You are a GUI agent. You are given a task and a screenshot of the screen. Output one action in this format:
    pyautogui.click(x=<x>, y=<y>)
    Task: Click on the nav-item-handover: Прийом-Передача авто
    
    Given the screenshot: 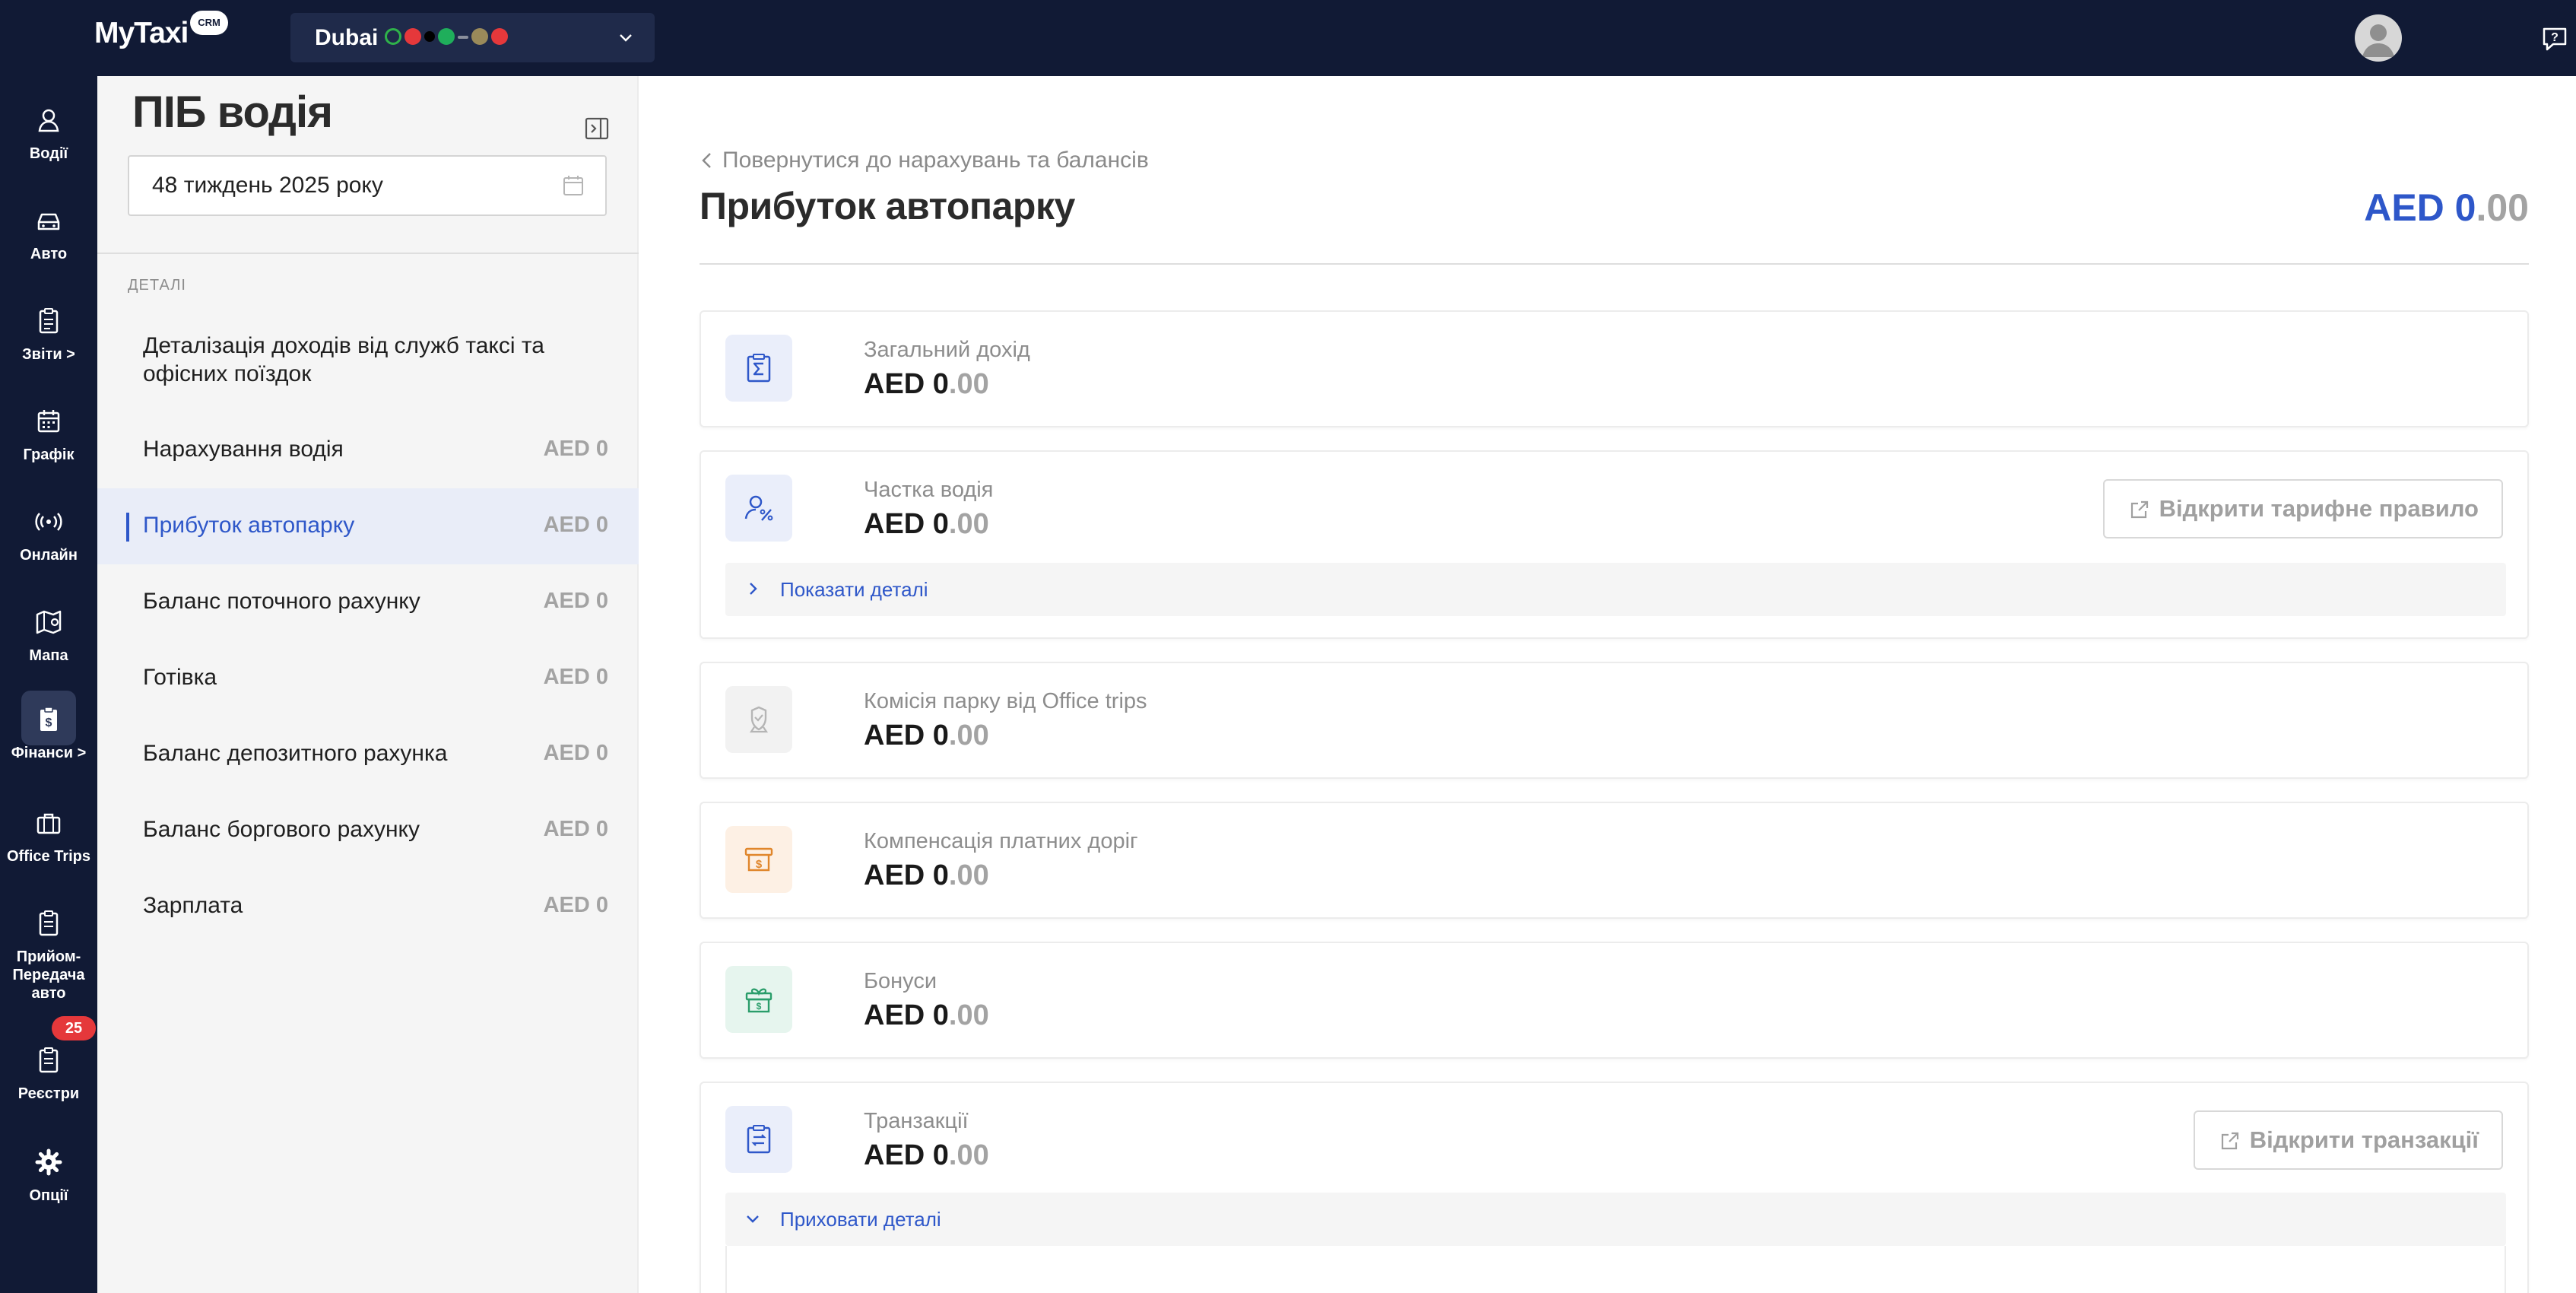 What is the action you would take?
    pyautogui.click(x=49, y=952)
    